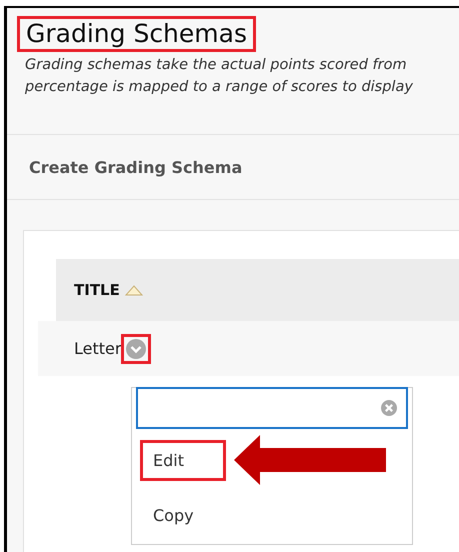 Image resolution: width=459 pixels, height=552 pixels. I want to click on table-cell: Letter, so click(98, 348).